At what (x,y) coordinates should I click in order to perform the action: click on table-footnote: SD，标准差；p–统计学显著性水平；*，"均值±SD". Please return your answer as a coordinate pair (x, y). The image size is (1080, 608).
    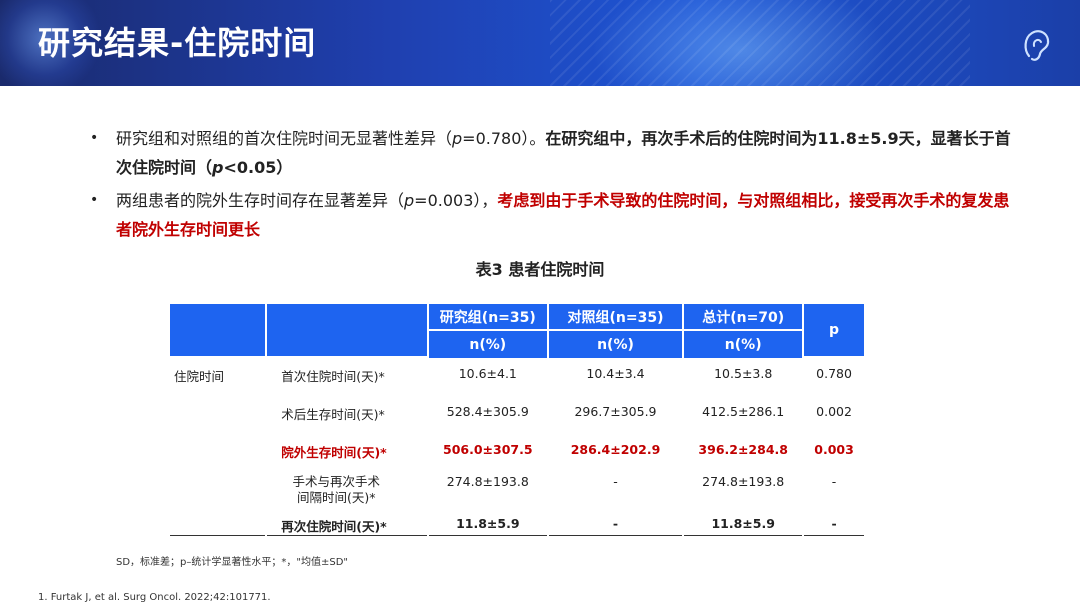
    Looking at the image, I should click on (232, 562).